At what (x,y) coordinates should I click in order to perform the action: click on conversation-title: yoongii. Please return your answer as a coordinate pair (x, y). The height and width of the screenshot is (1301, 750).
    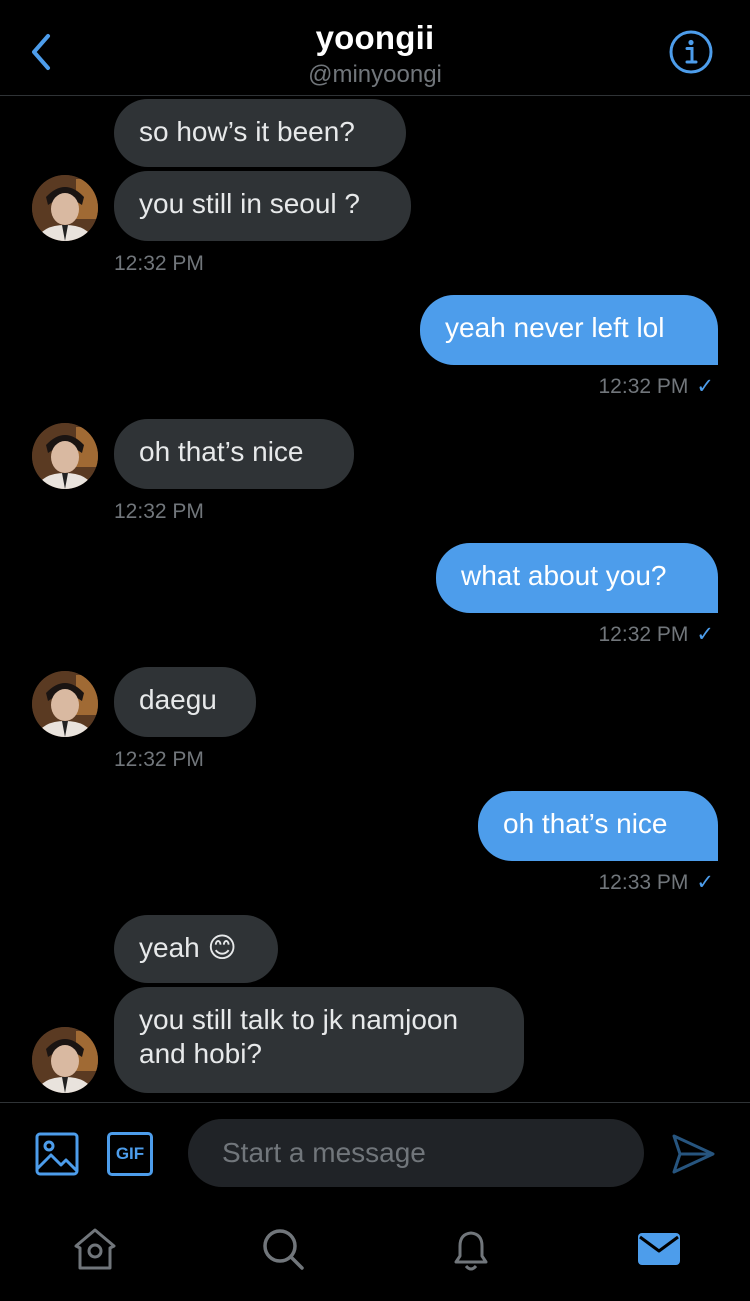
    Looking at the image, I should click on (375, 37).